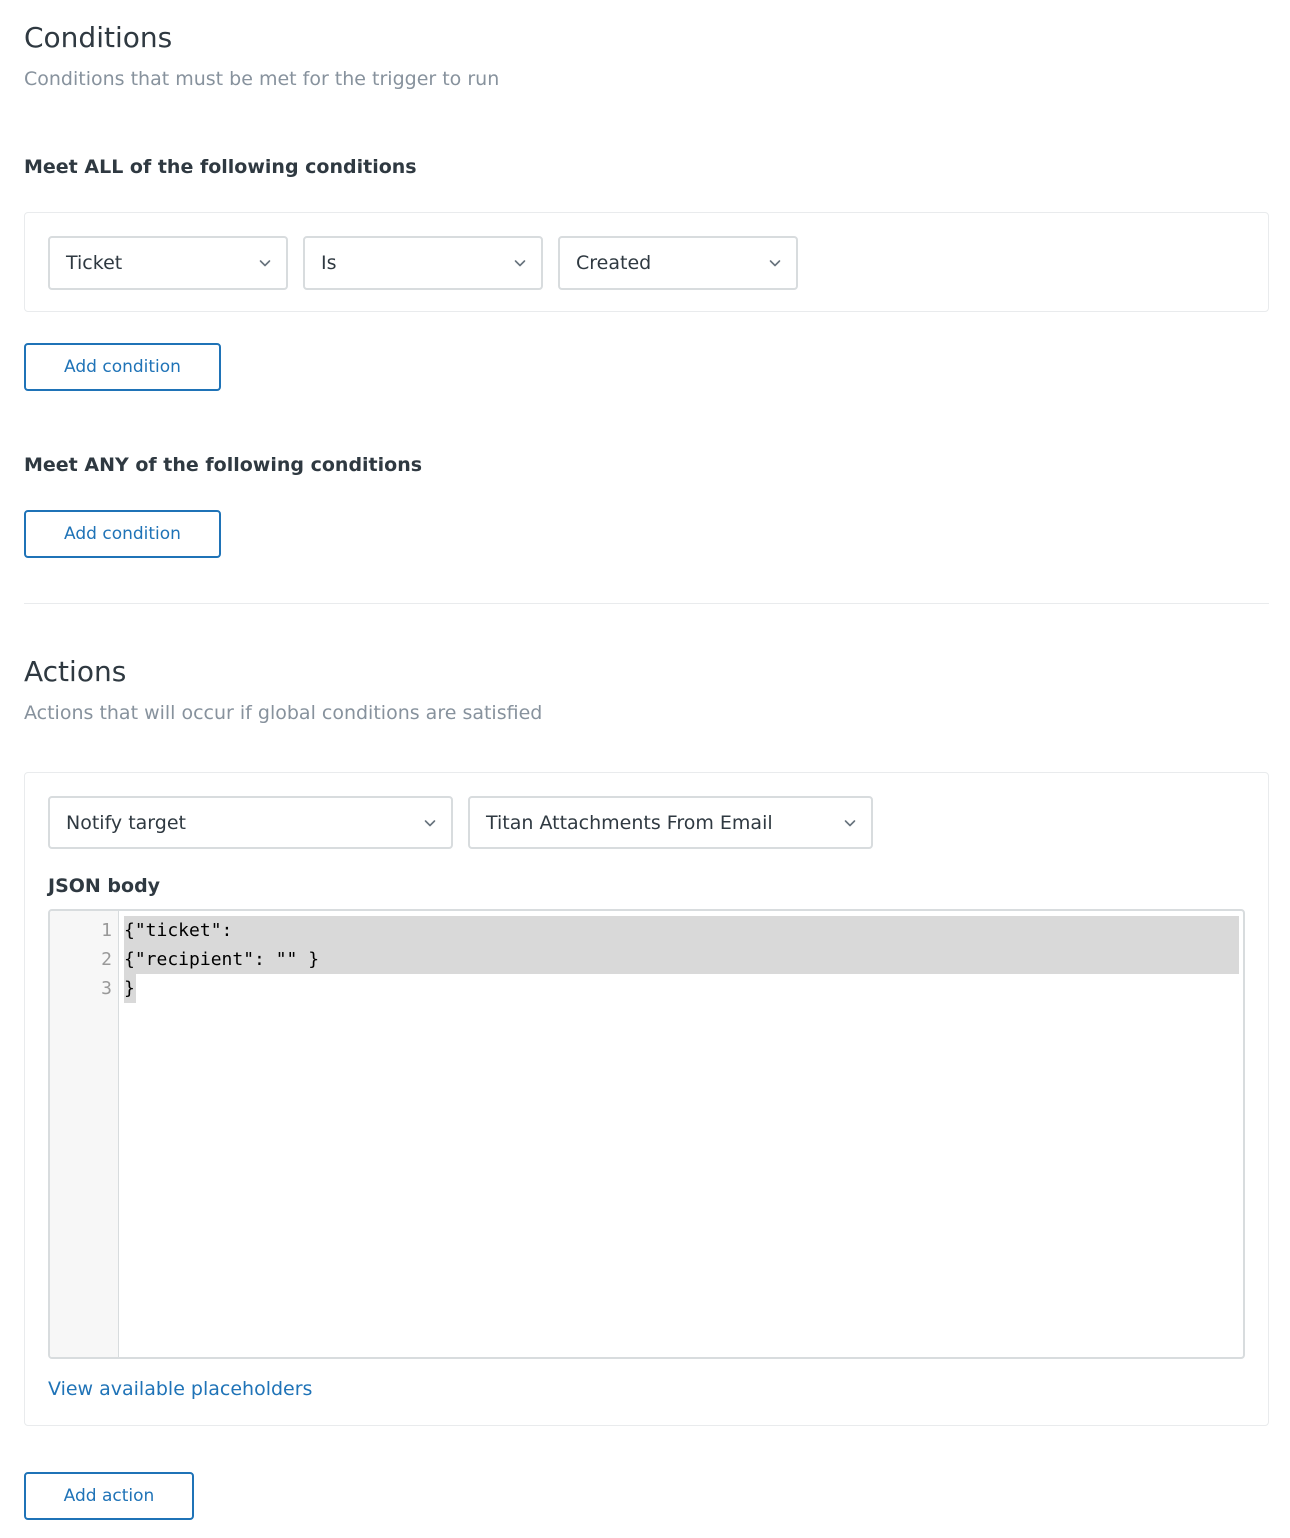 This screenshot has height=1538, width=1290. Describe the element at coordinates (106, 988) in the screenshot. I see `line-number: 3` at that location.